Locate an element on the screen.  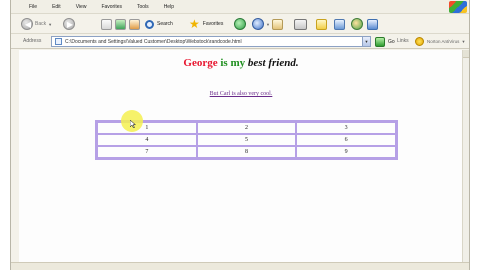
edit-icon is located at coordinates (321, 24).